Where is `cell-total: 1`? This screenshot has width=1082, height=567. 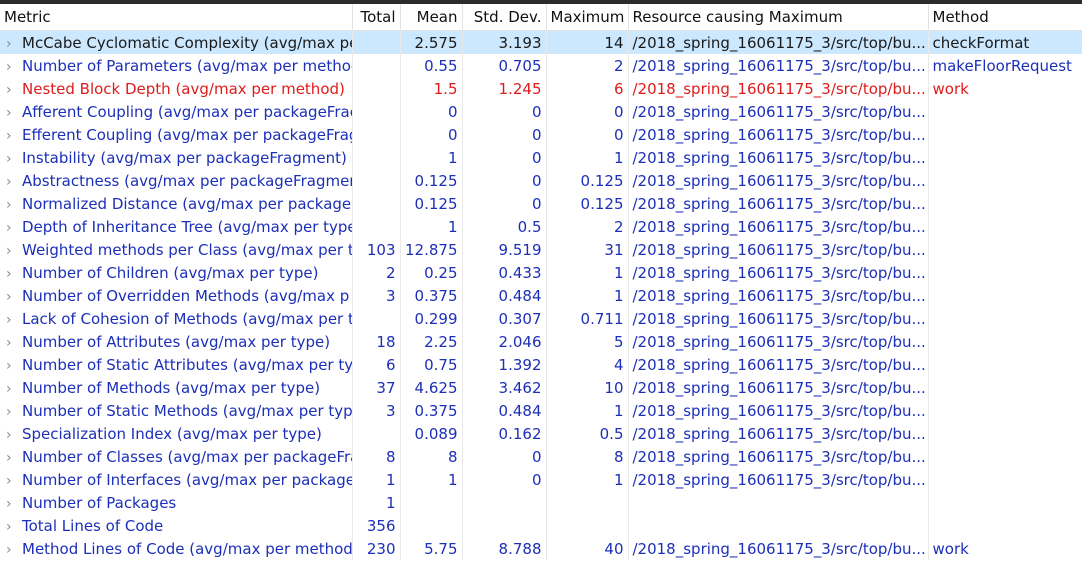 cell-total: 1 is located at coordinates (376, 502).